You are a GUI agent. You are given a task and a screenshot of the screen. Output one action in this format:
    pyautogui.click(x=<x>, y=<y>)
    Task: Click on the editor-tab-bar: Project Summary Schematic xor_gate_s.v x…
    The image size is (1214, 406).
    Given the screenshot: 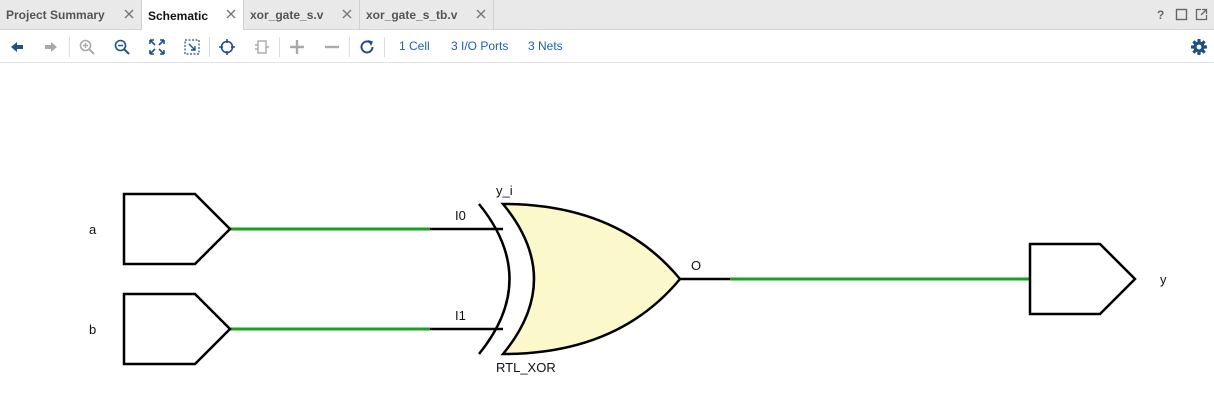 What is the action you would take?
    pyautogui.click(x=607, y=15)
    